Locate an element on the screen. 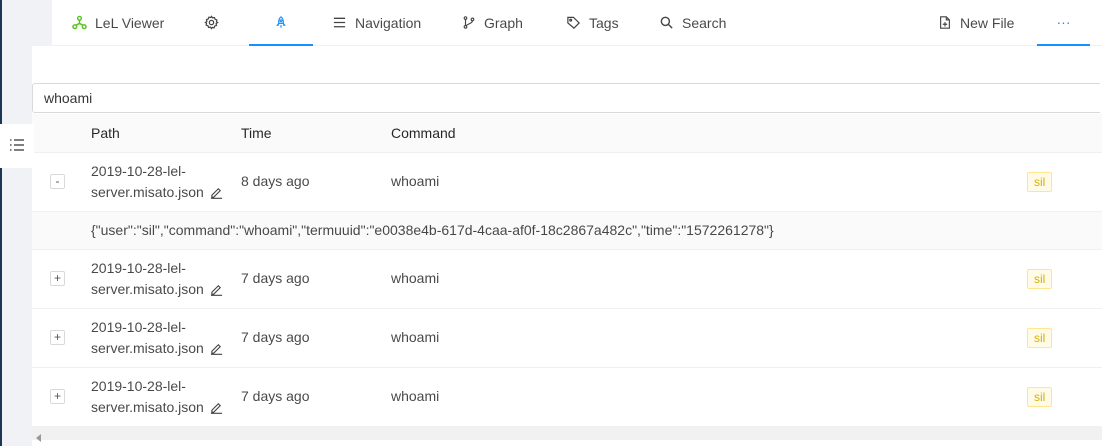 Image resolution: width=1102 pixels, height=446 pixels. gear-icon is located at coordinates (211, 22).